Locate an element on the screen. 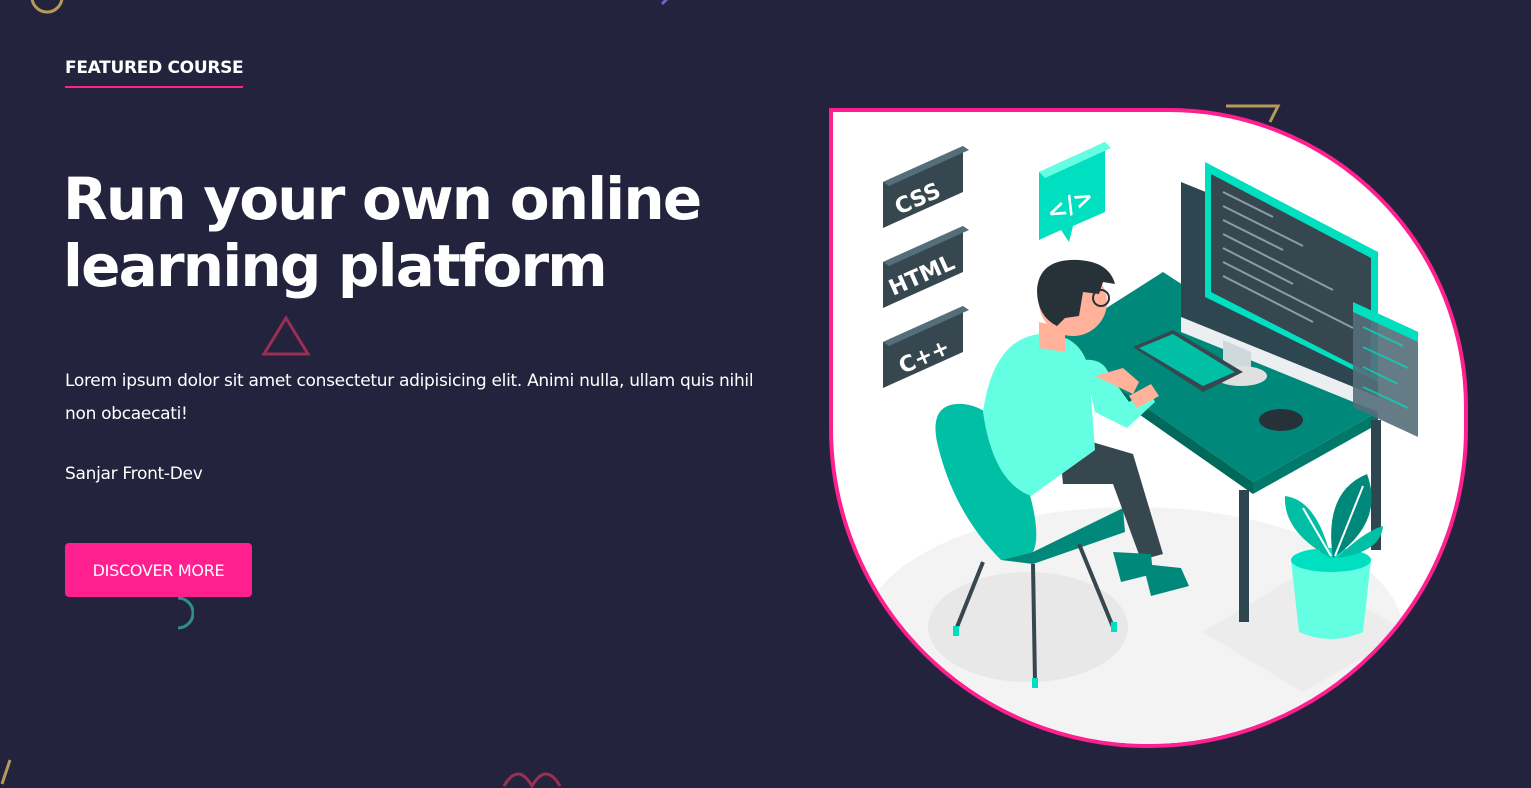 The width and height of the screenshot is (1531, 788). author-name: Sanjar Front-Dev is located at coordinates (134, 474).